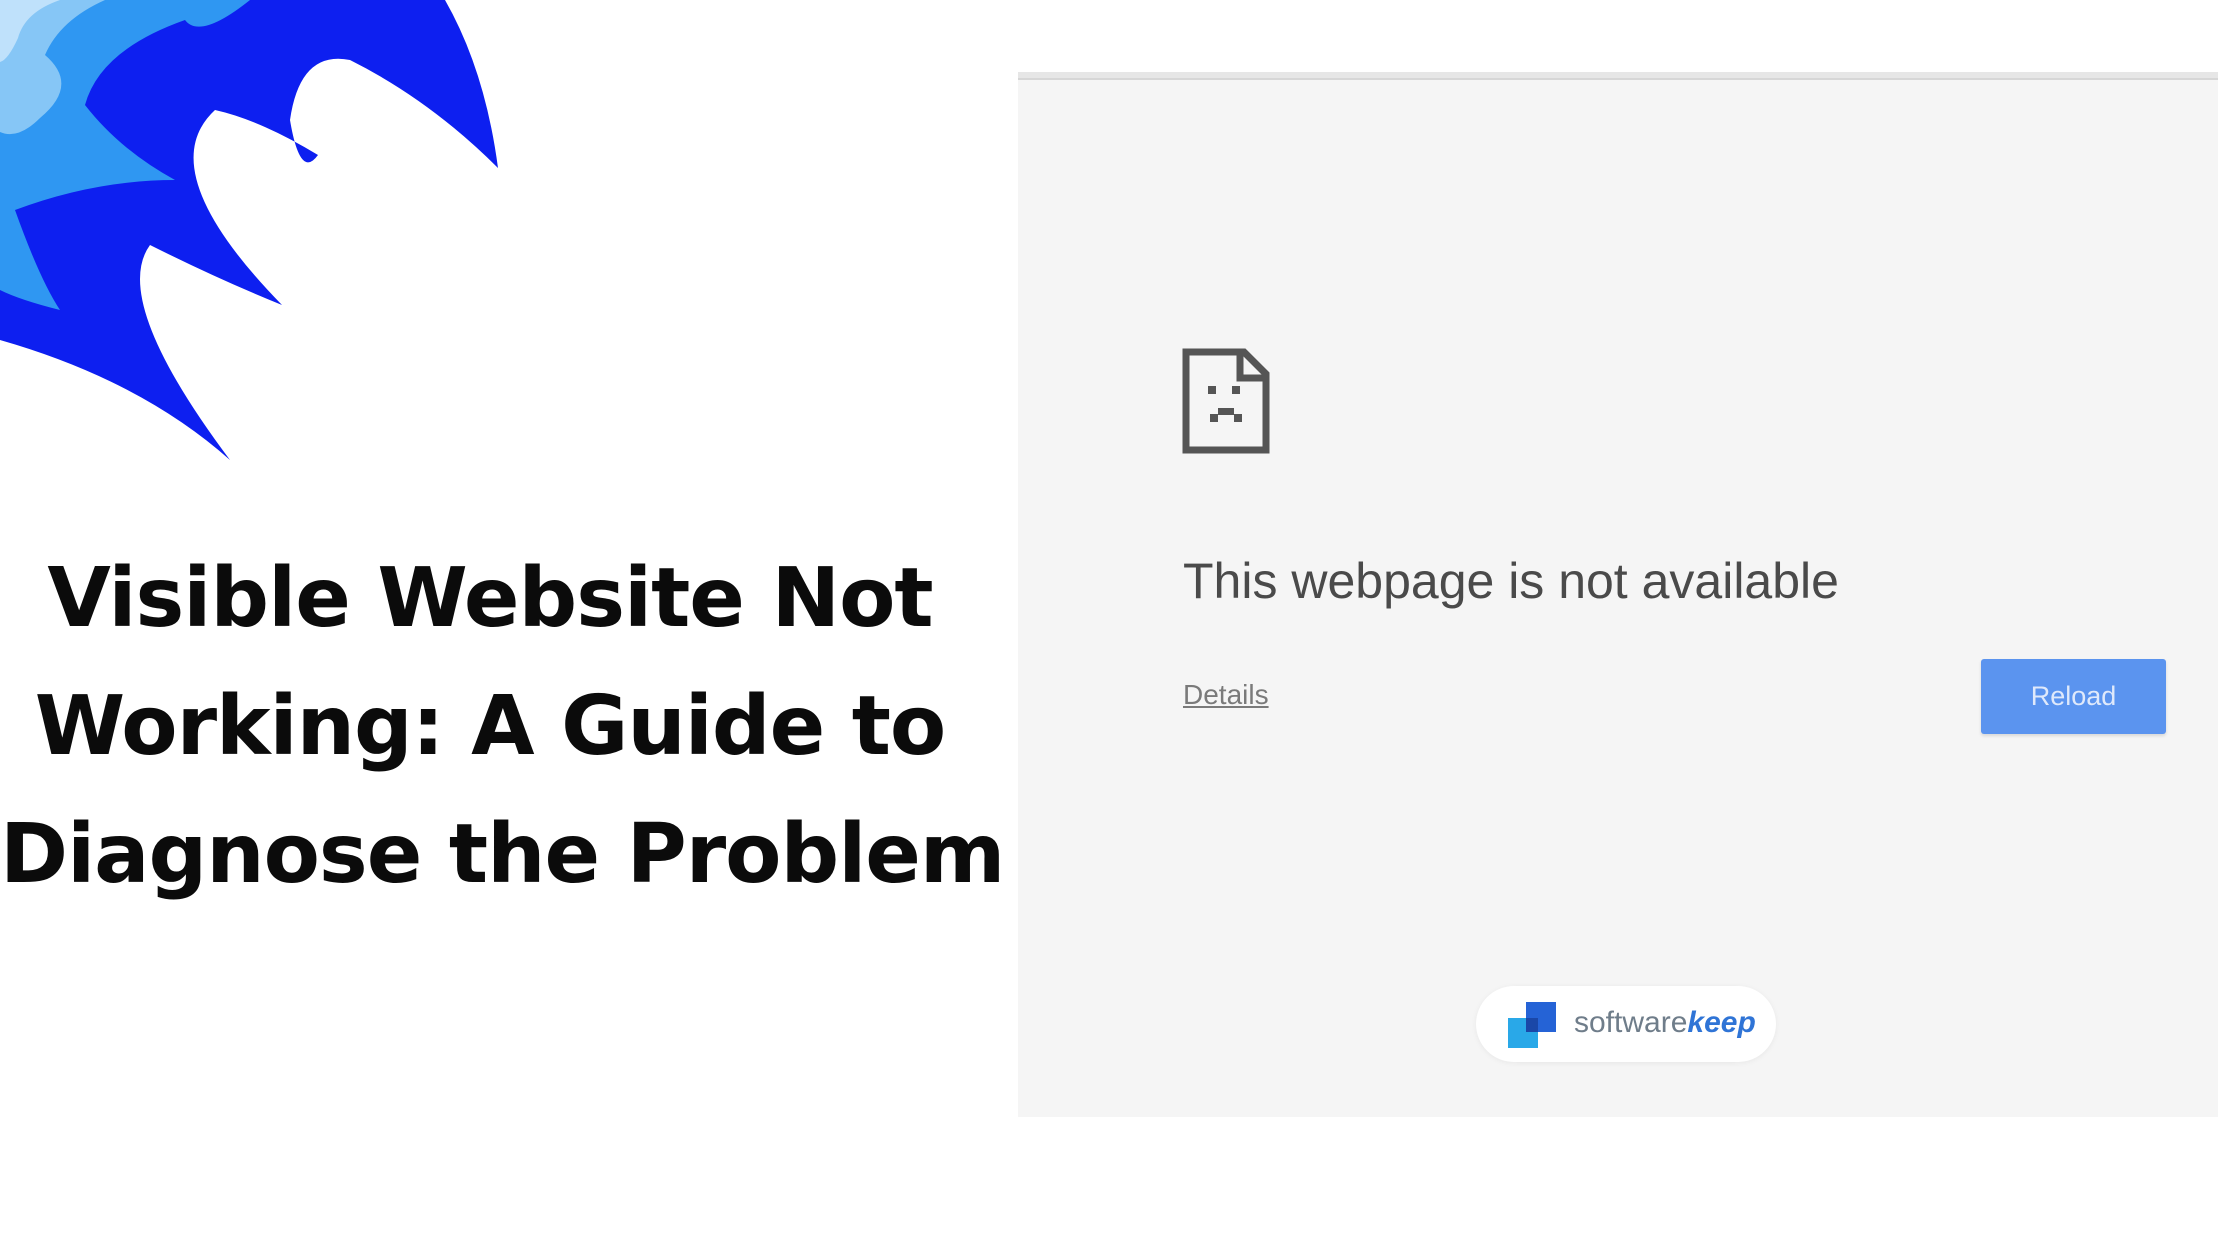 The width and height of the screenshot is (2240, 1260). Describe the element at coordinates (249, 230) in the screenshot. I see `decorative-blue-shapes` at that location.